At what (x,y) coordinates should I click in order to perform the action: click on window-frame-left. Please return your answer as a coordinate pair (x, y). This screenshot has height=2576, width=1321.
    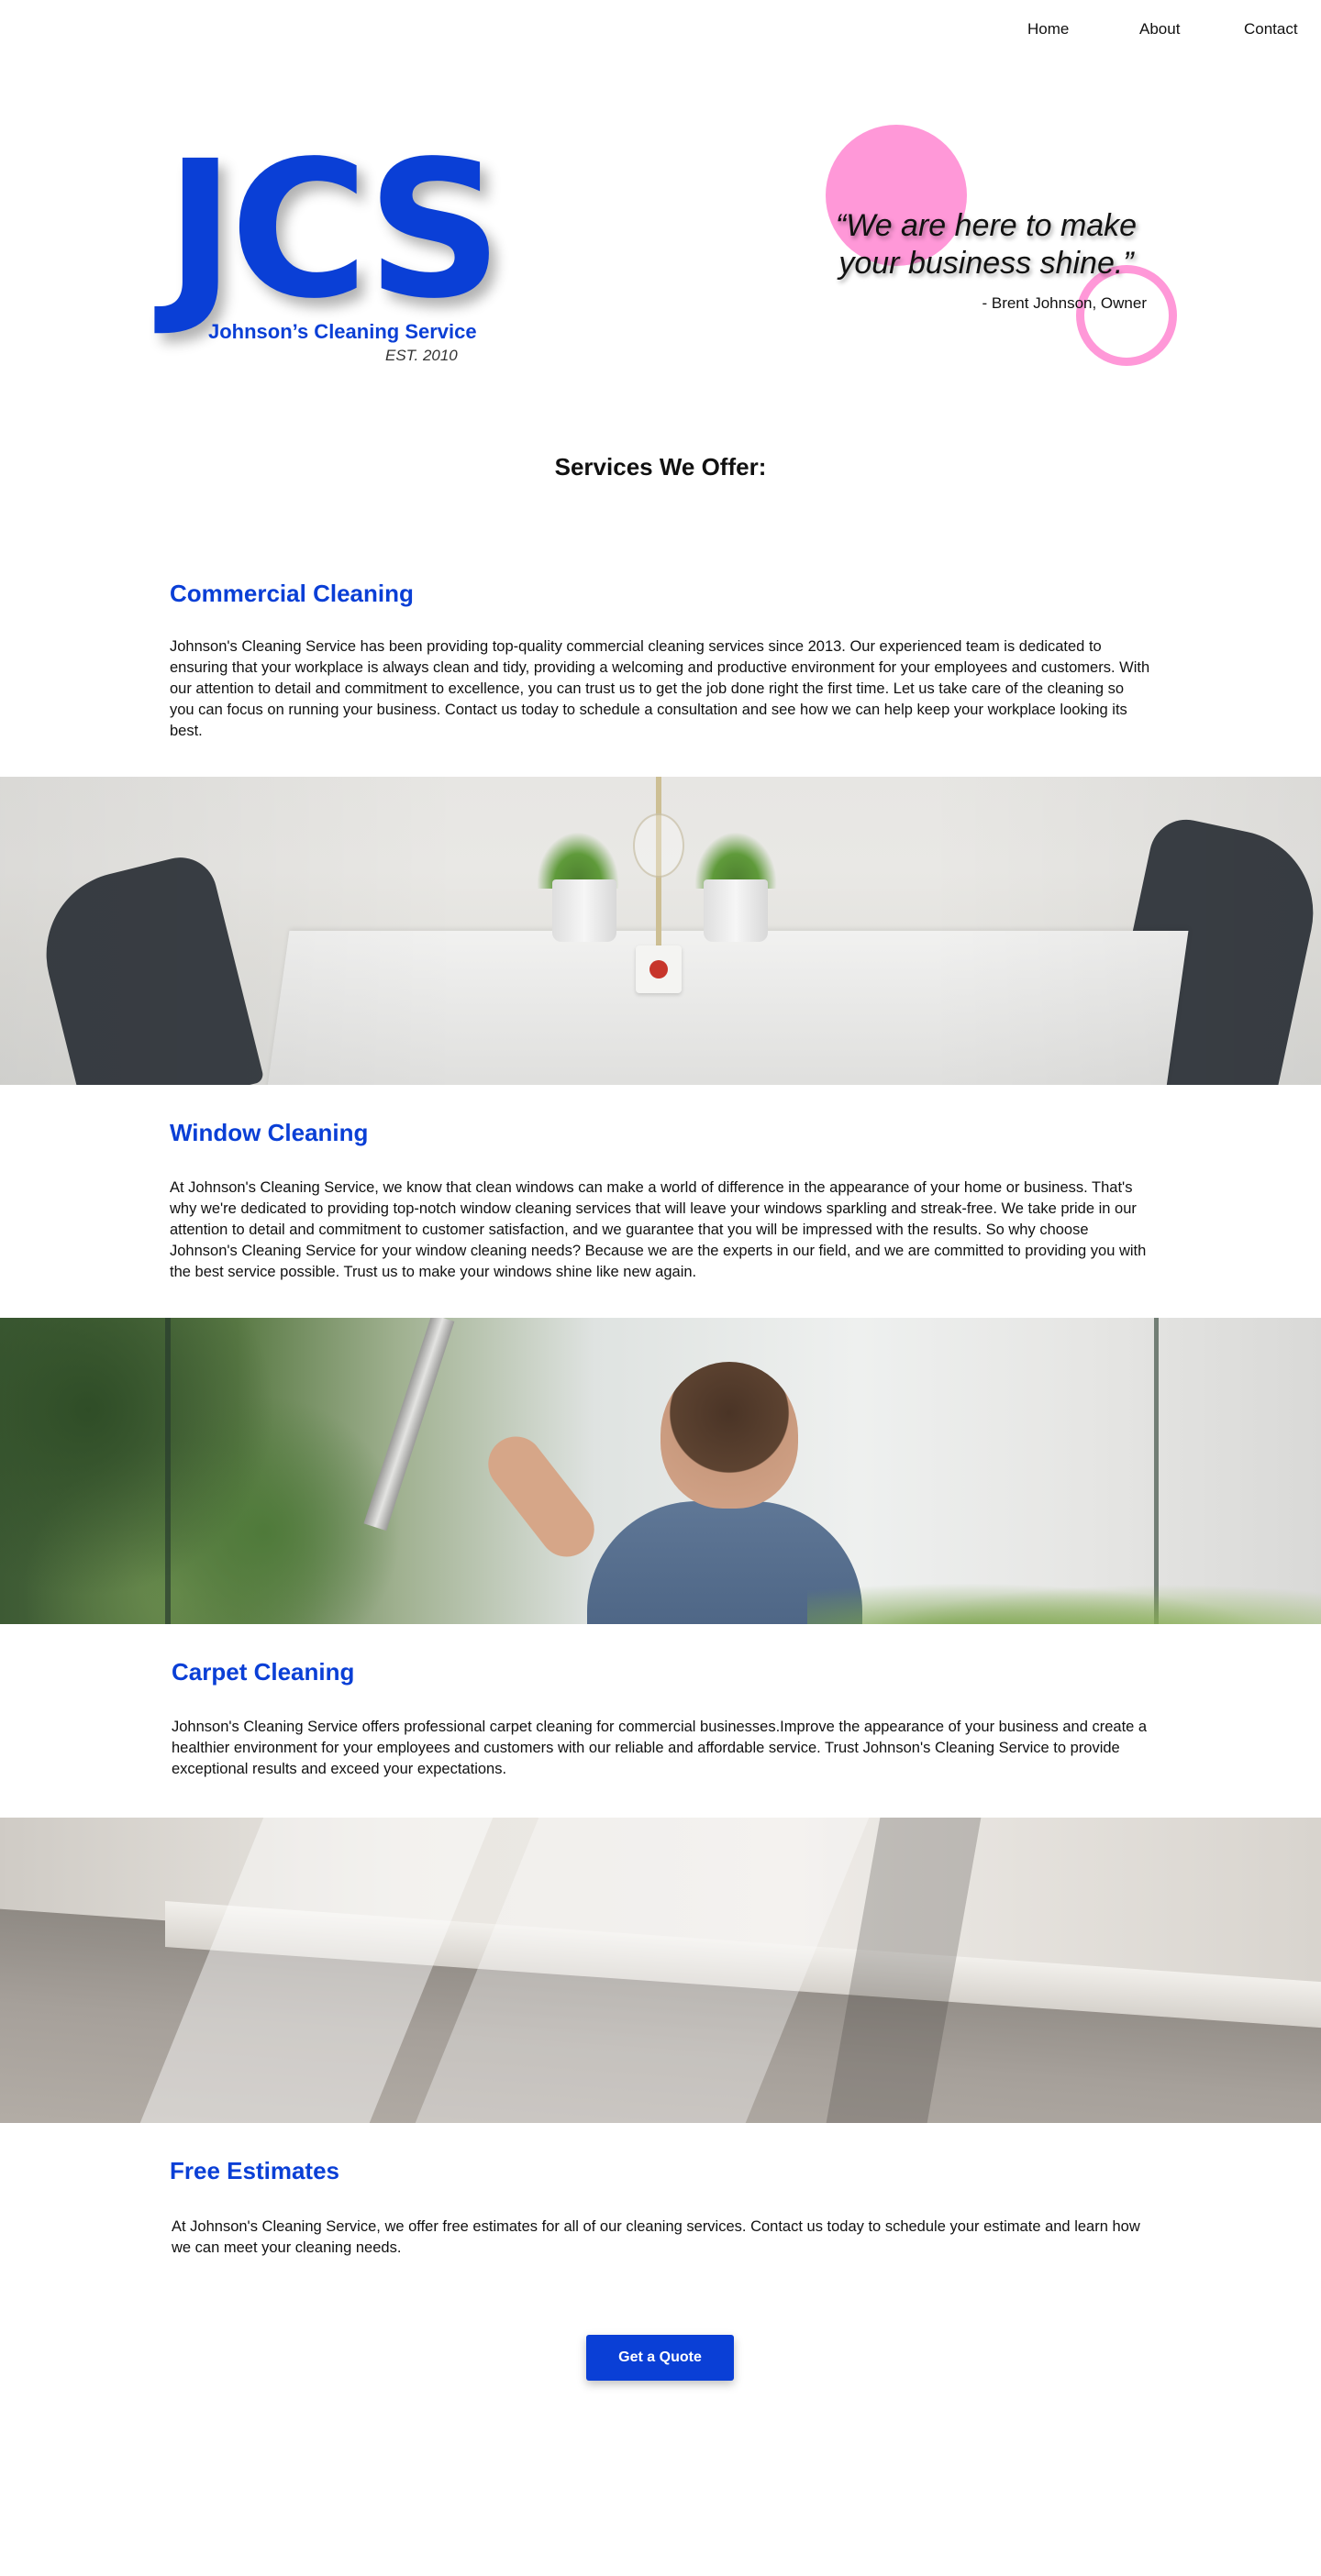
    Looking at the image, I should click on (168, 1471).